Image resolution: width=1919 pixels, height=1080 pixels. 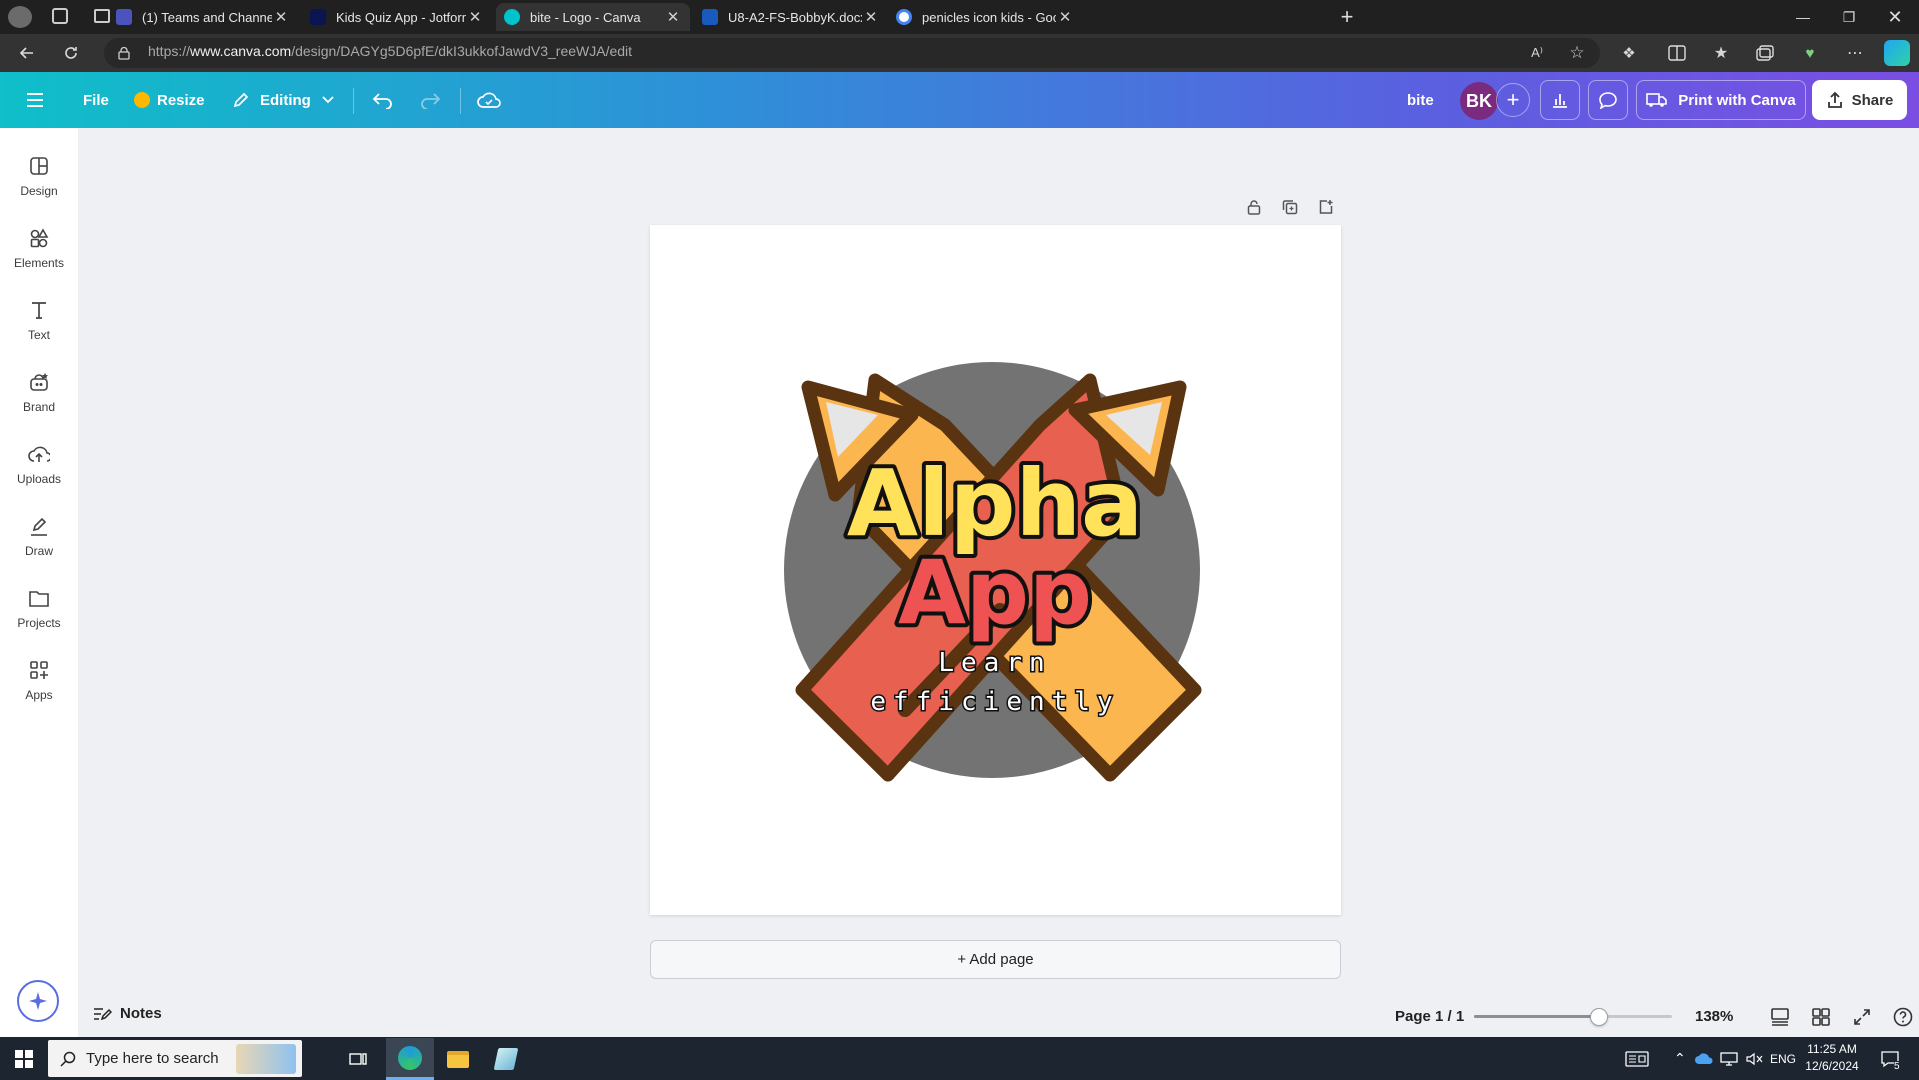 I want to click on notes-label: Notes, so click(x=141, y=1013).